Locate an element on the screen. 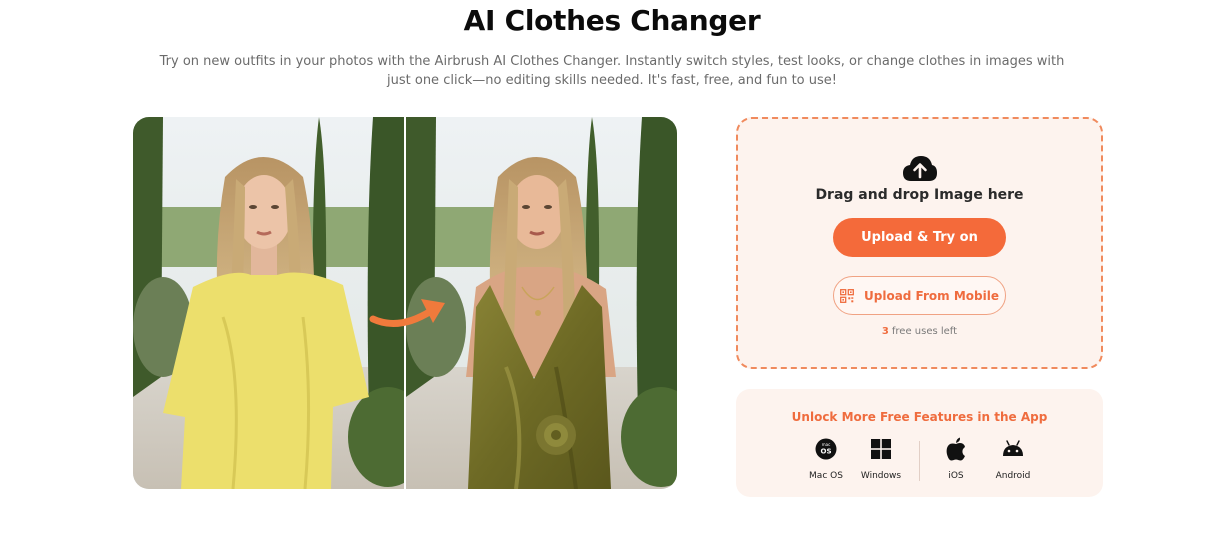 The image size is (1224, 544). android-icon is located at coordinates (1013, 449).